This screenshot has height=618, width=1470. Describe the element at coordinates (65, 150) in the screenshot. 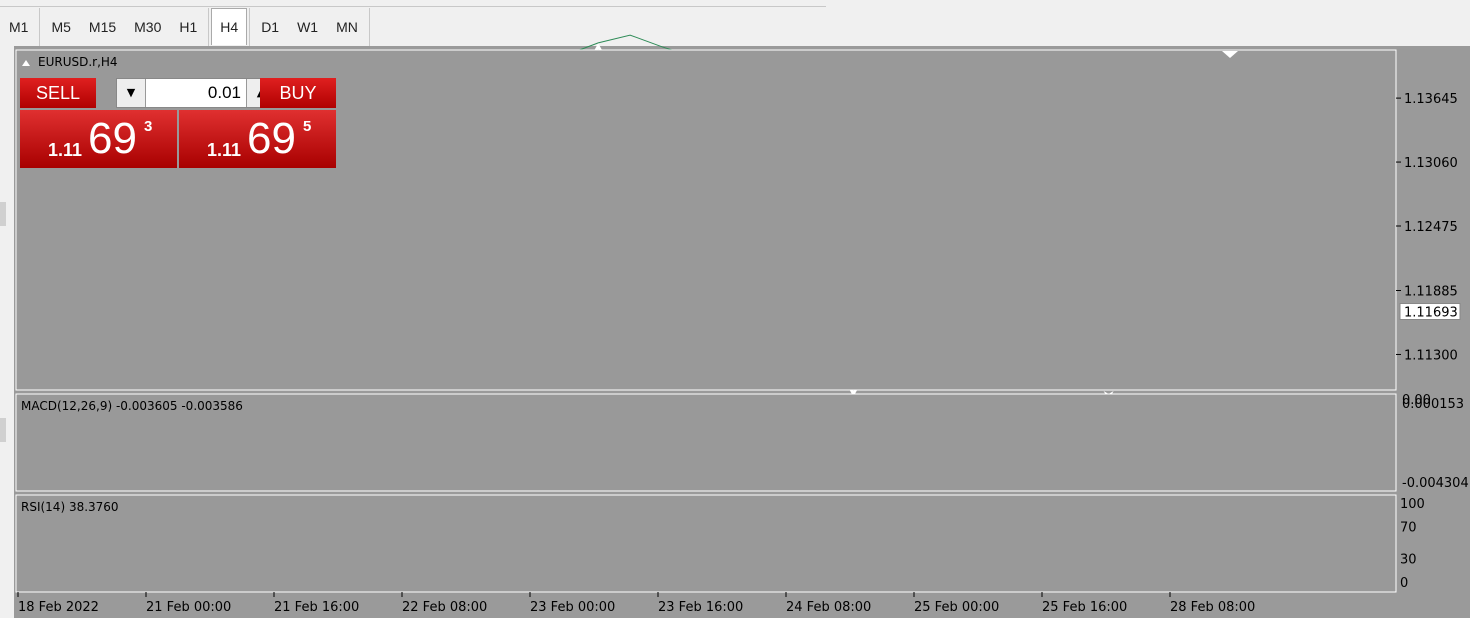

I see `sell-price-prefix: 1.11` at that location.